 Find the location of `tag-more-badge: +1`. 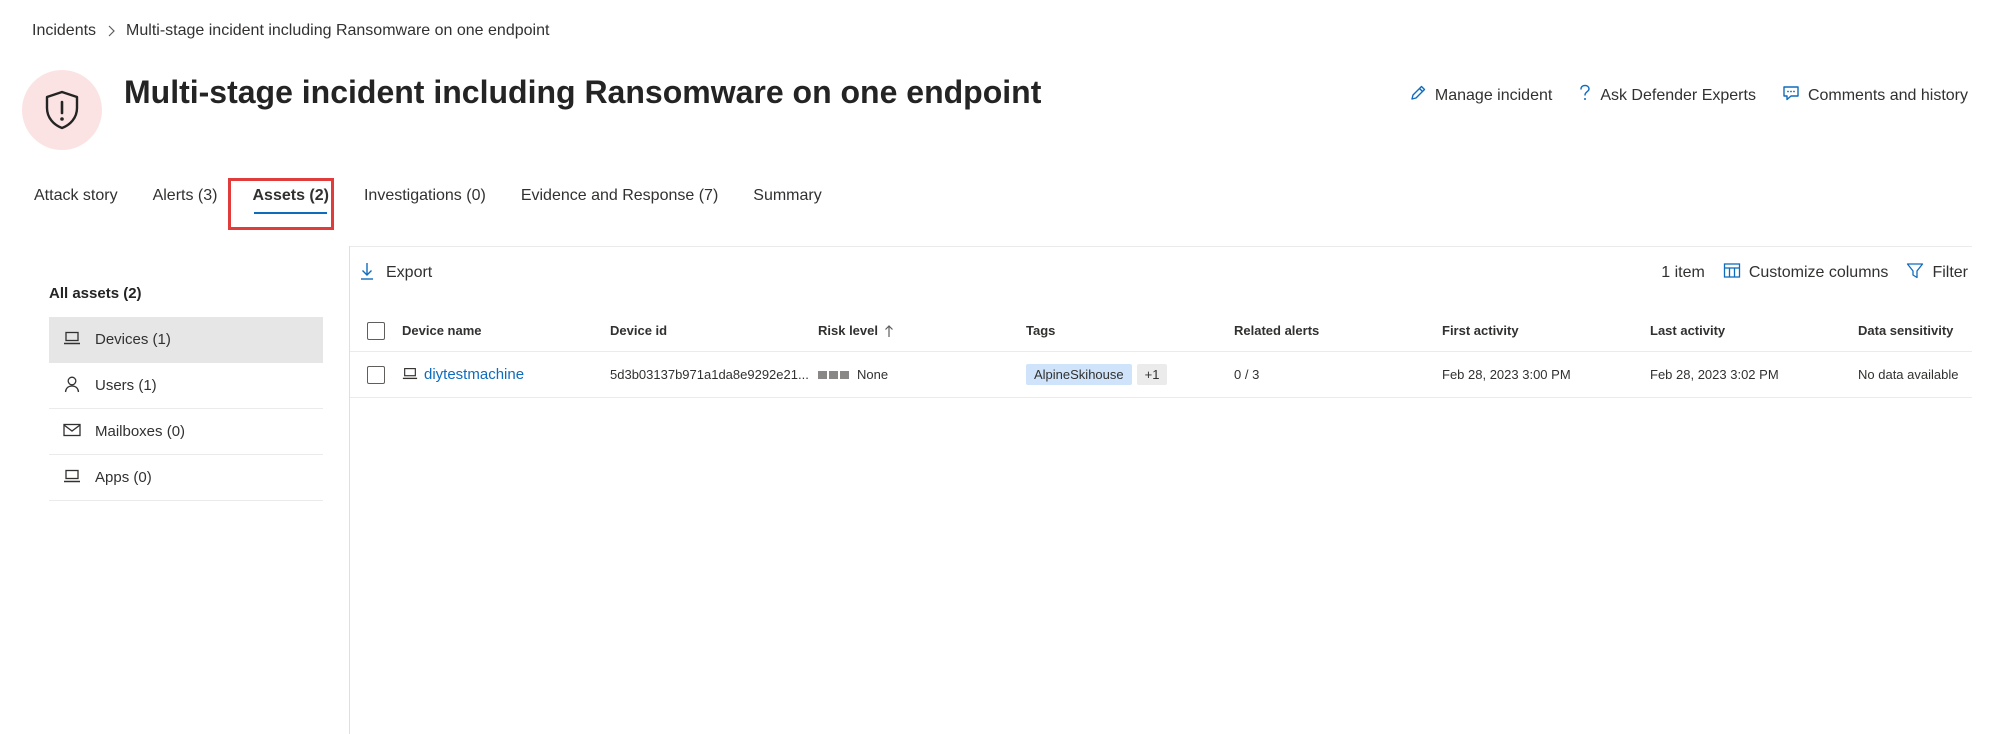

tag-more-badge: +1 is located at coordinates (1152, 374).